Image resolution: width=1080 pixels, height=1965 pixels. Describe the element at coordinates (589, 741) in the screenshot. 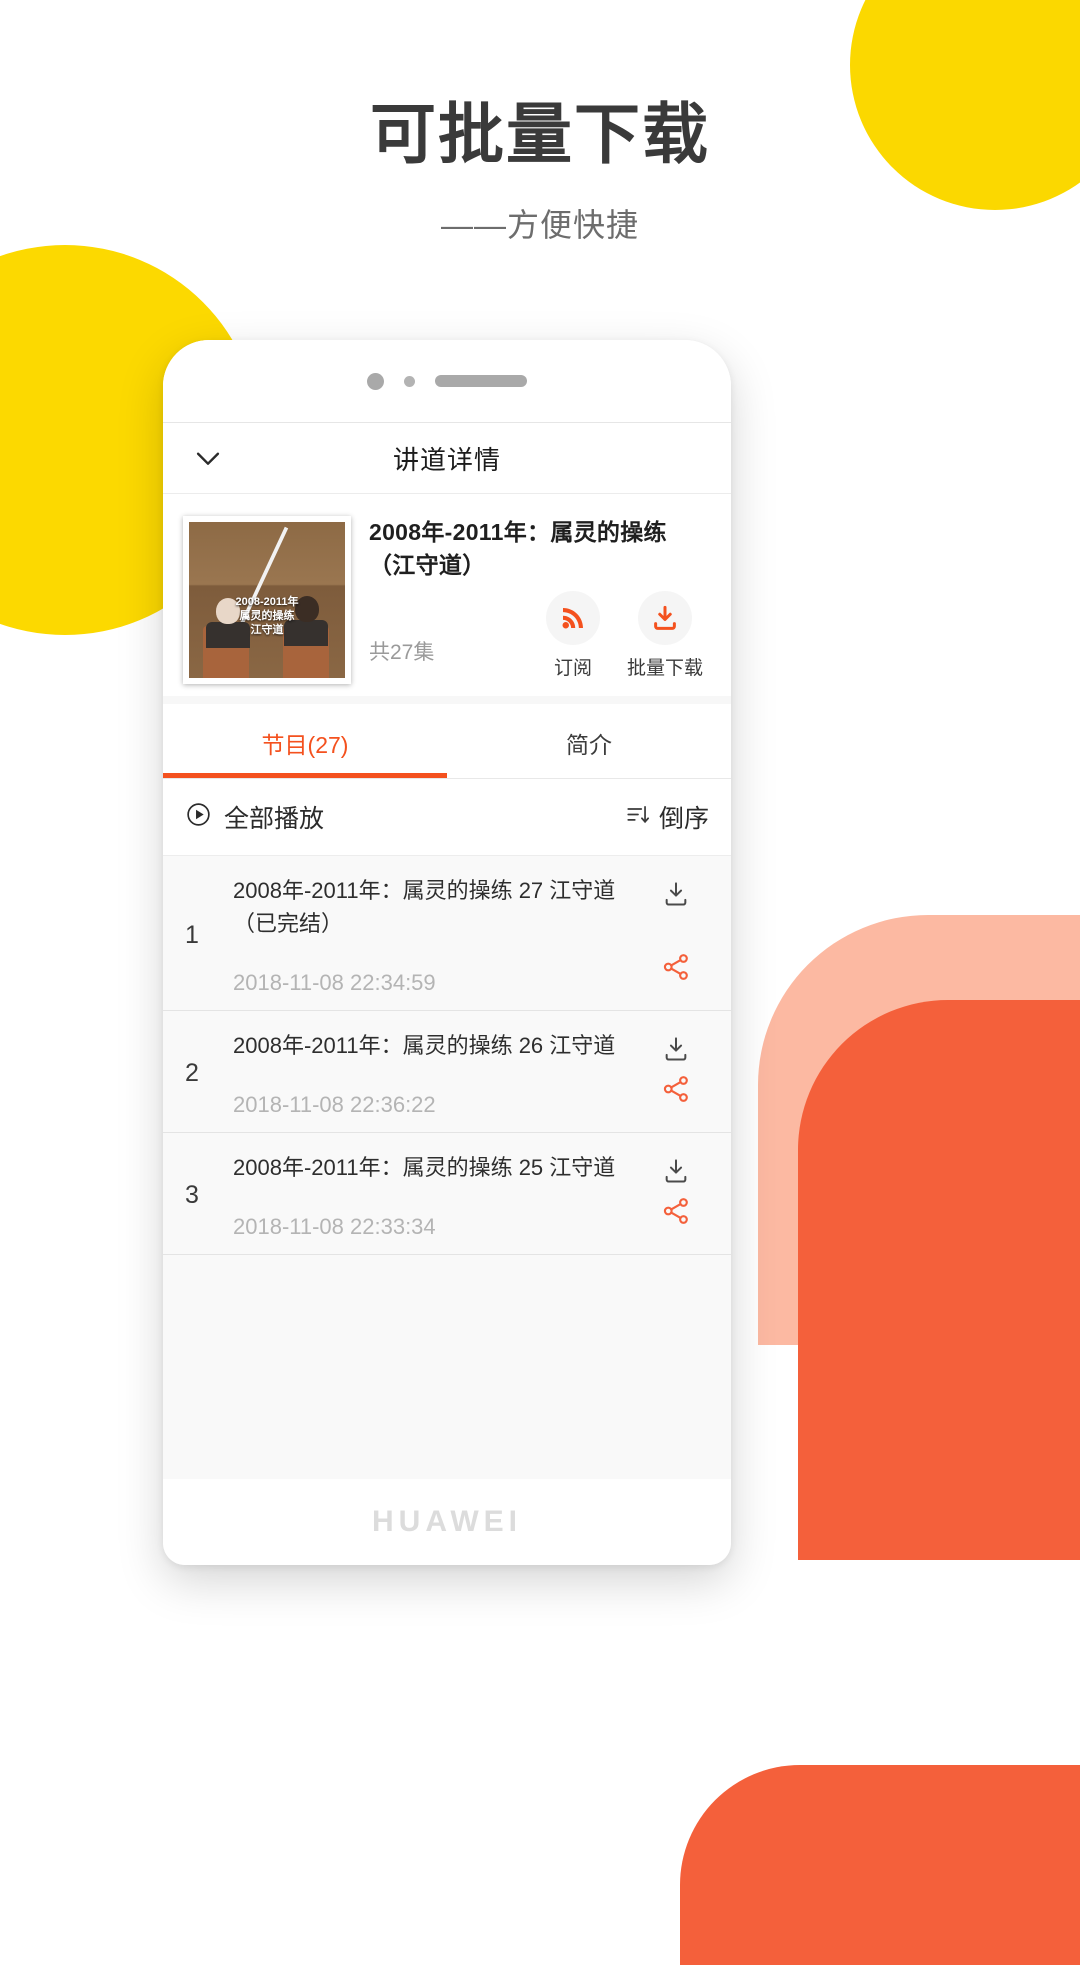

I see `tab-intro: 简介` at that location.